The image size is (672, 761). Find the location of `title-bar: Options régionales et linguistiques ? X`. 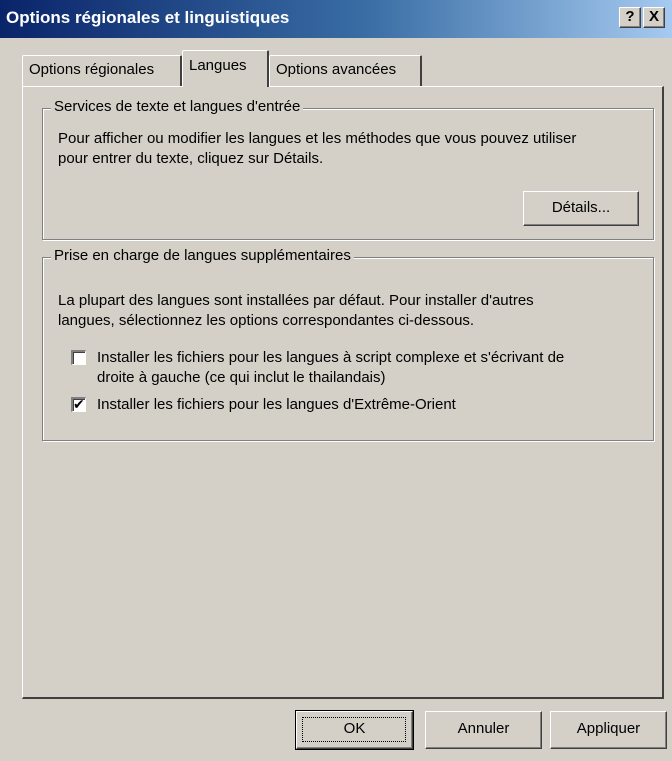

title-bar: Options régionales et linguistiques ? X is located at coordinates (336, 19).